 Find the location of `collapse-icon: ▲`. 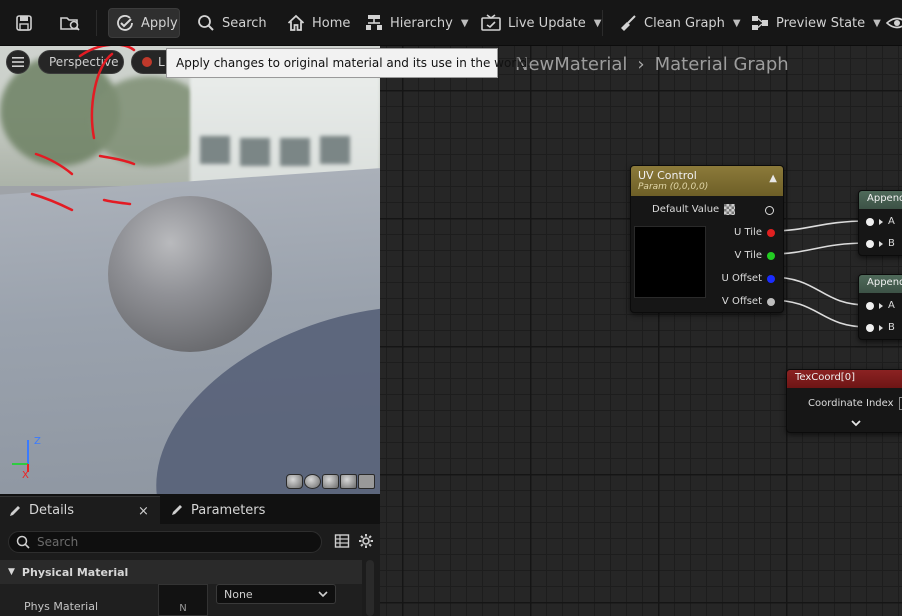

collapse-icon: ▲ is located at coordinates (773, 178).